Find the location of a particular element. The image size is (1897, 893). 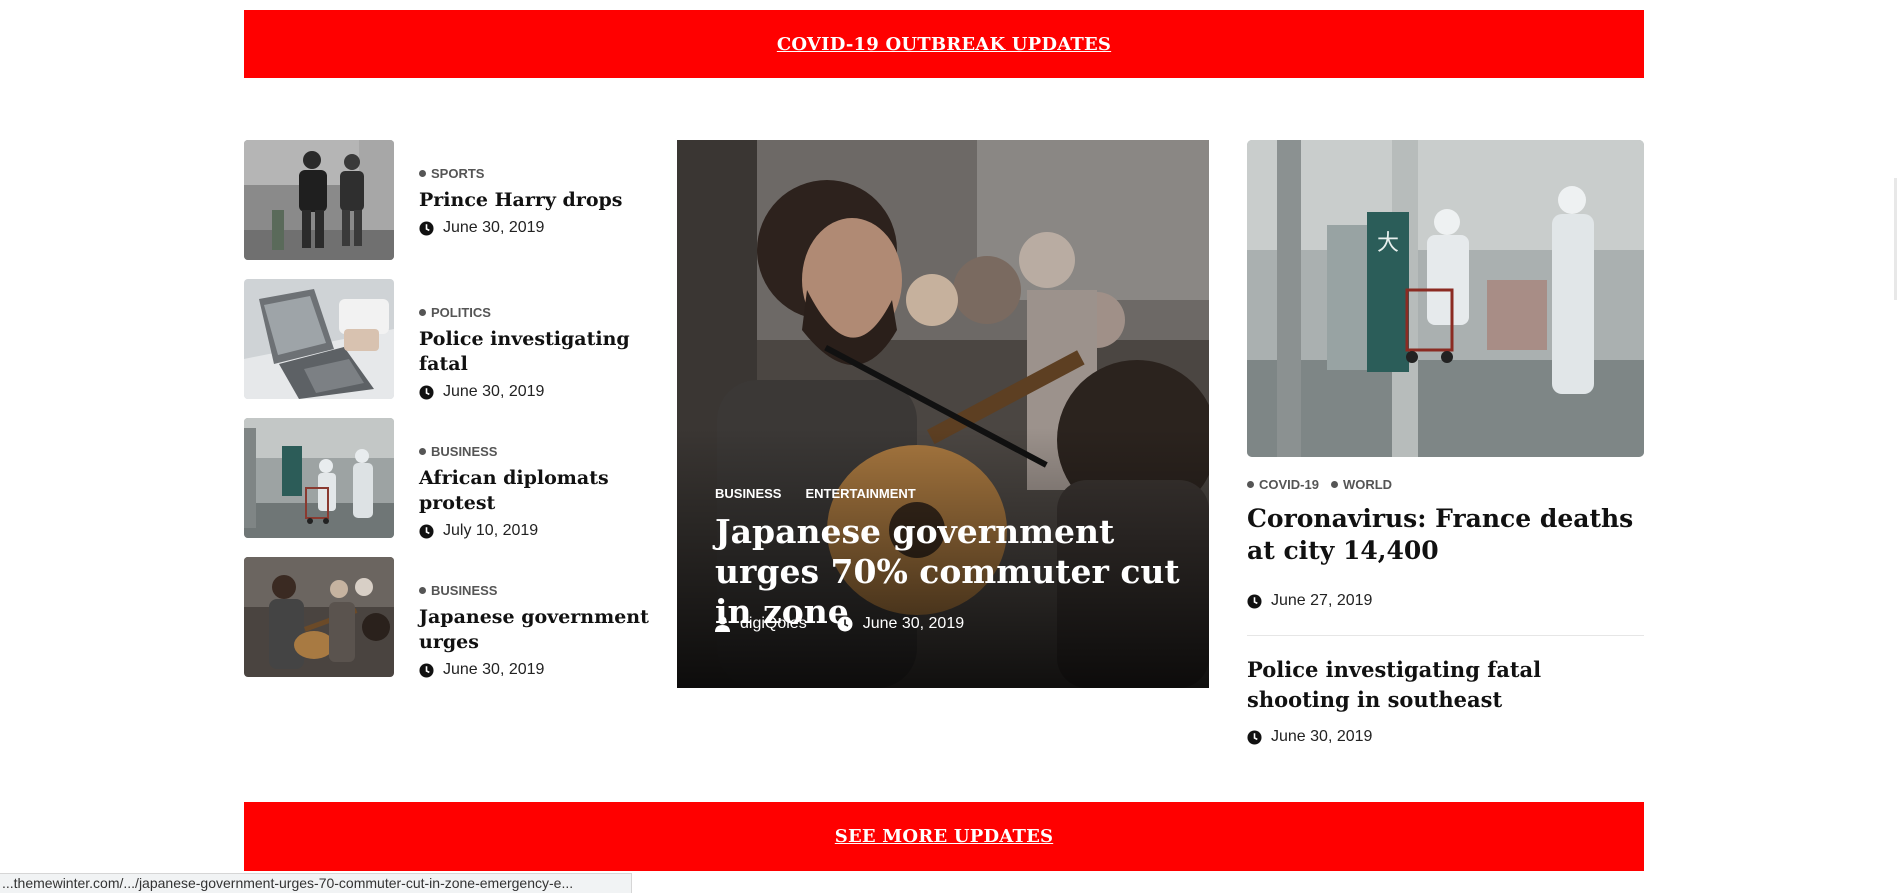

category-tag: COVID-19 is located at coordinates (1283, 484).